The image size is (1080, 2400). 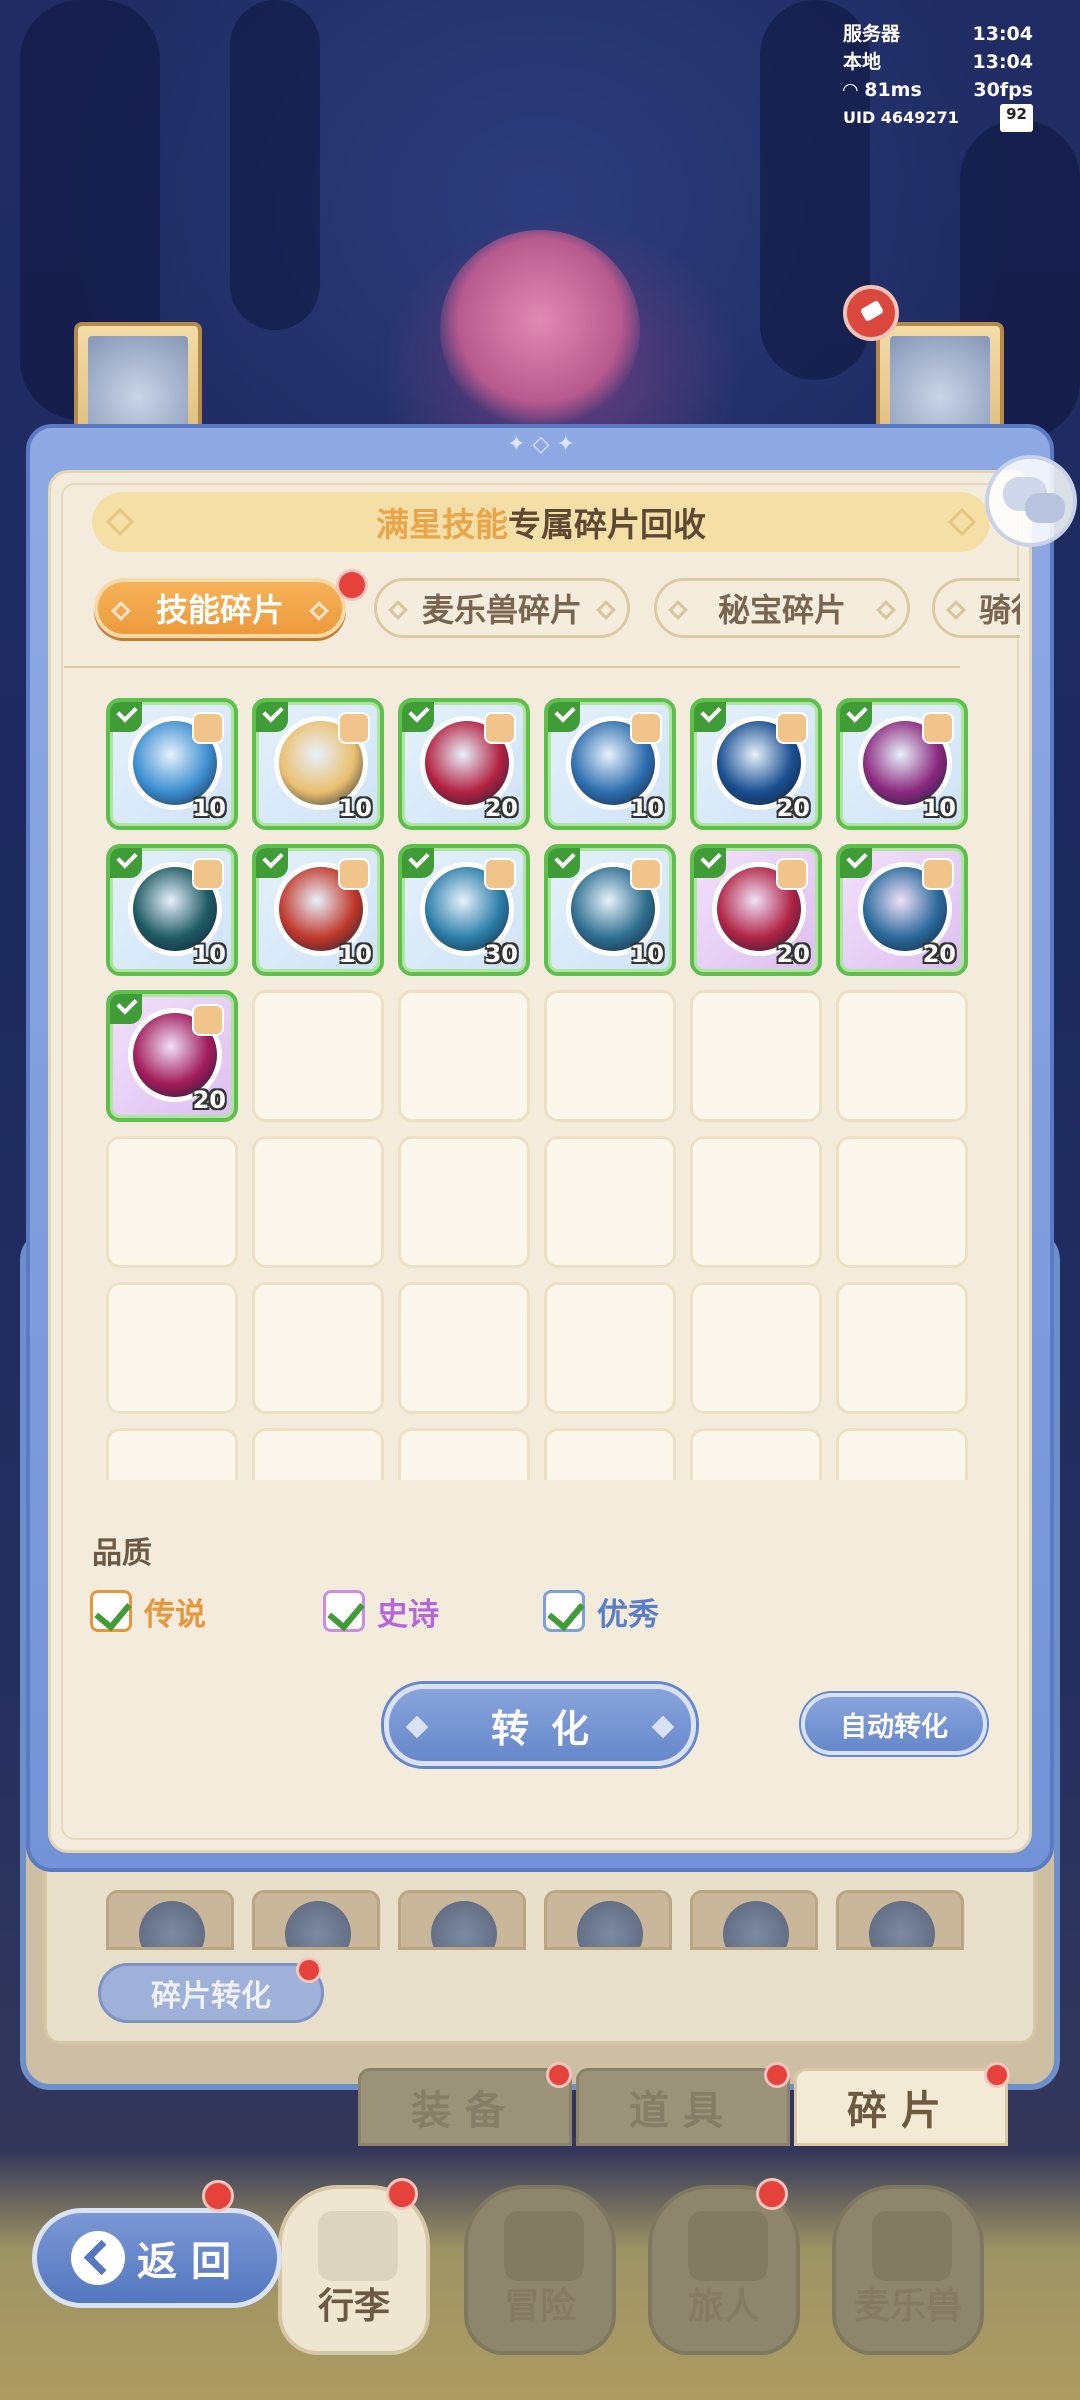 I want to click on tab-items: 道具, so click(x=683, y=2107).